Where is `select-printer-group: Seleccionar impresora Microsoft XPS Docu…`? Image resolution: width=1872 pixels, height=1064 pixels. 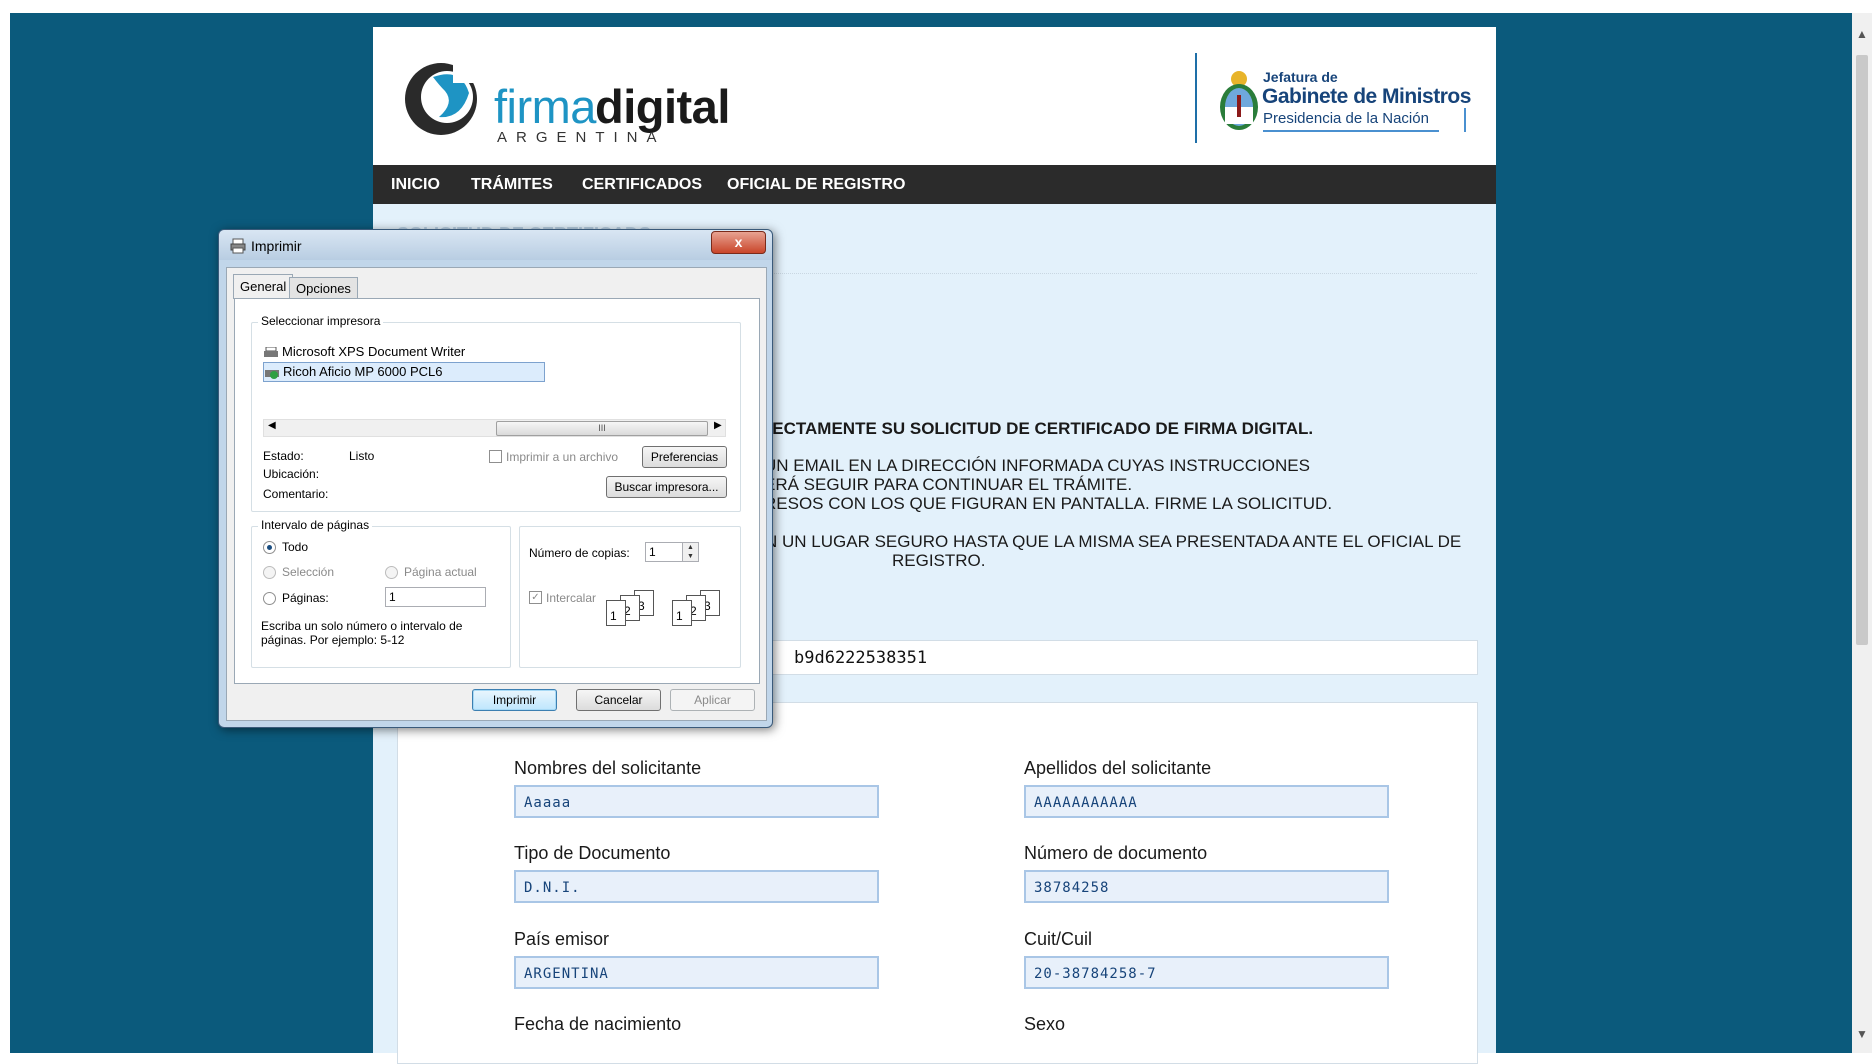 select-printer-group: Seleccionar impresora Microsoft XPS Docu… is located at coordinates (496, 413).